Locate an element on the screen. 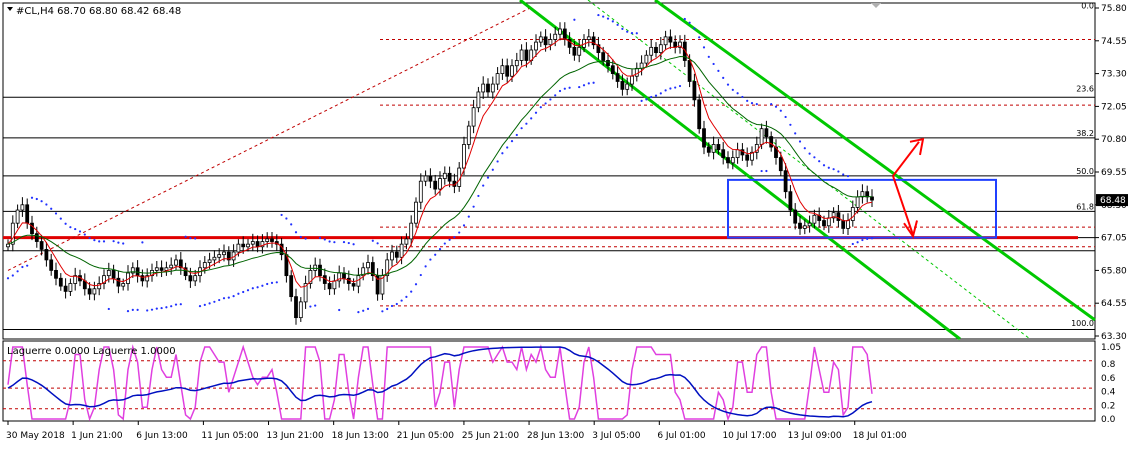 Image resolution: width=1141 pixels, height=451 pixels. price-tick-label: 74.55 is located at coordinates (1114, 42).